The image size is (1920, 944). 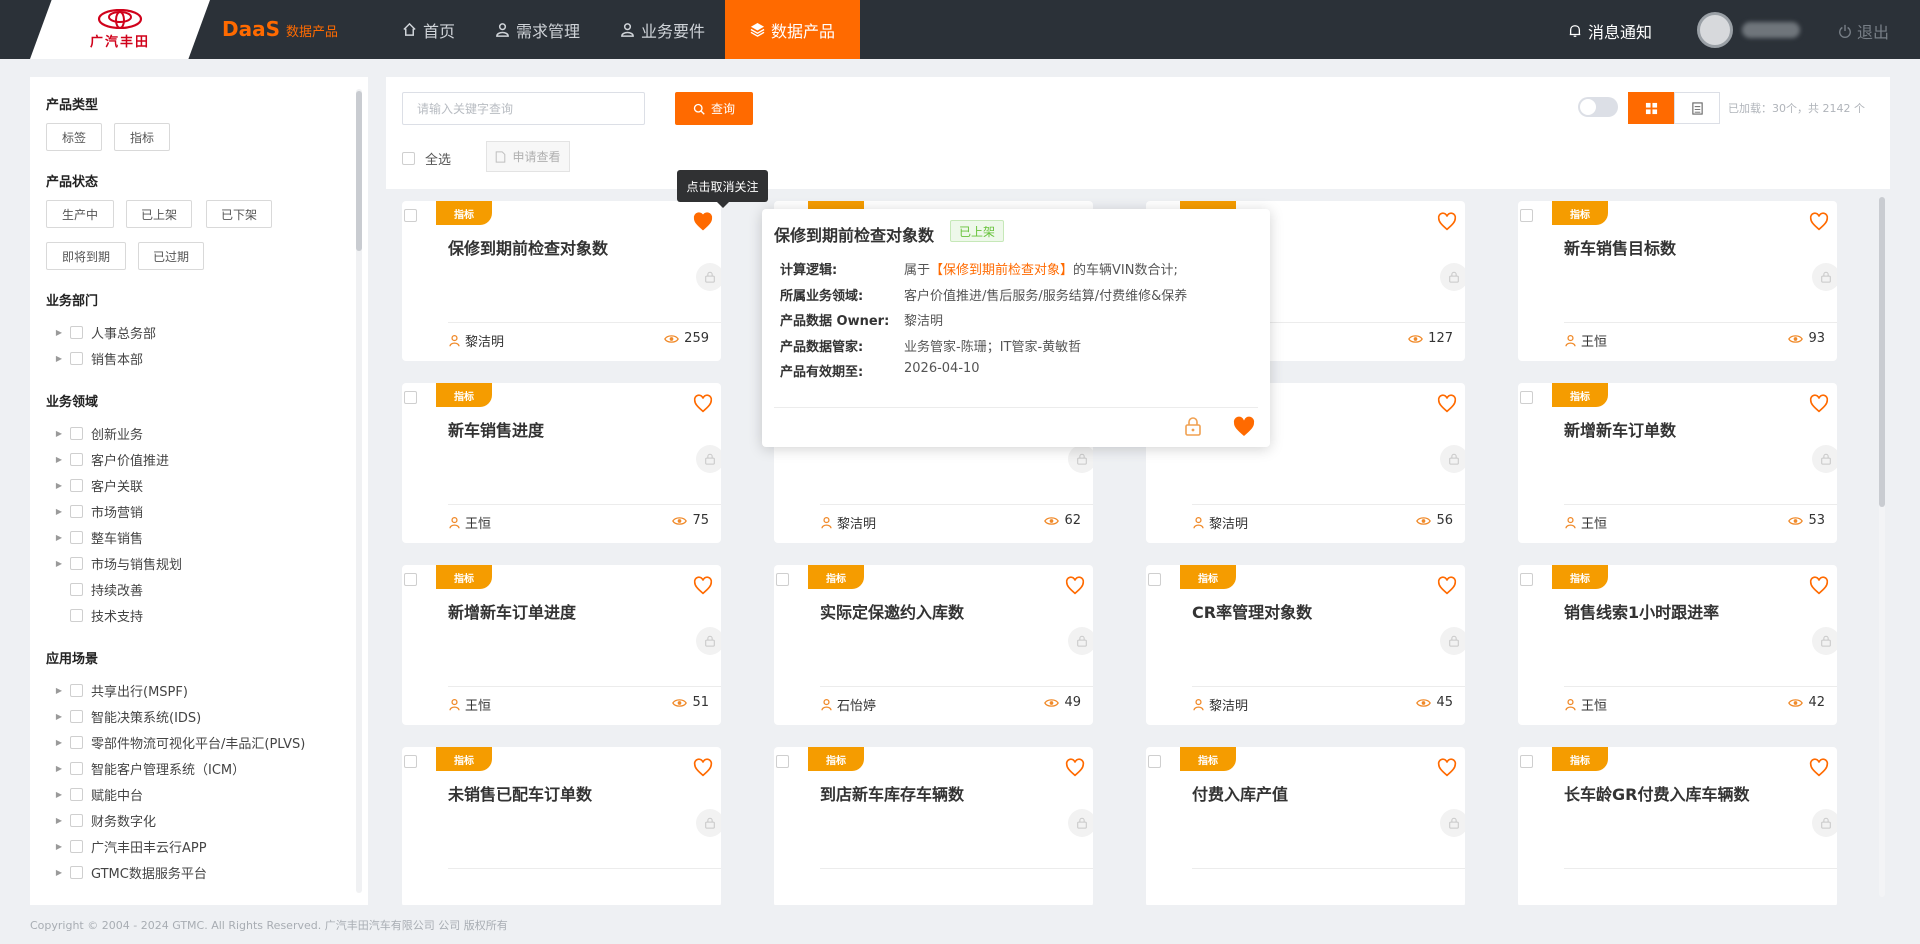 What do you see at coordinates (179, 742) in the screenshot?
I see `tree-item: ▶ 零部件物流可视化平台/丰品汇(PLVS)` at bounding box center [179, 742].